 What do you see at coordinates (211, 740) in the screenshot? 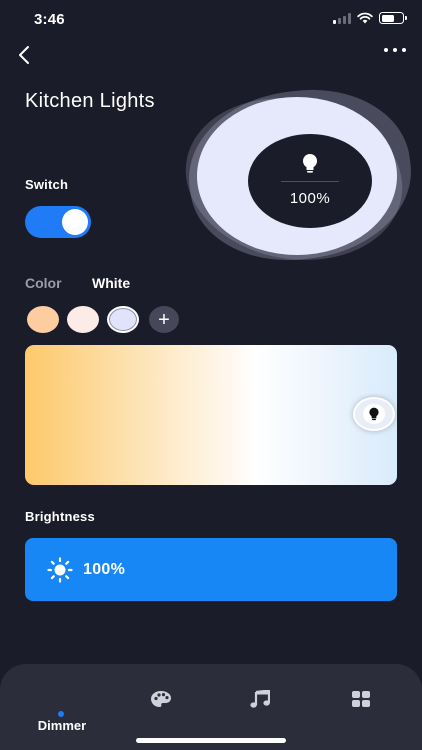
I see `home-indicator` at bounding box center [211, 740].